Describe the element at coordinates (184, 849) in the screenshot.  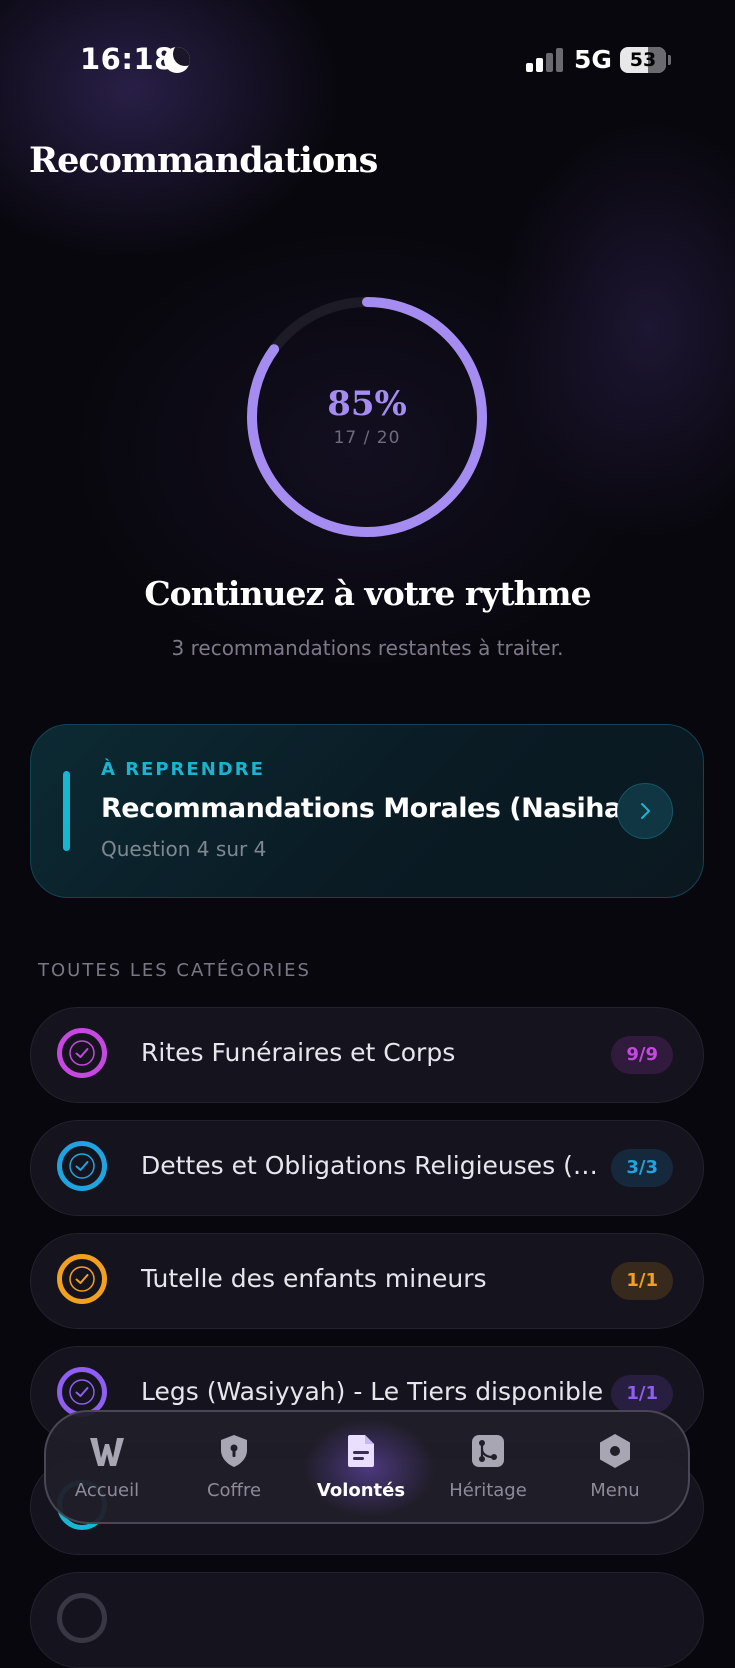
I see `resume-subtitle: Question 4 sur 4` at that location.